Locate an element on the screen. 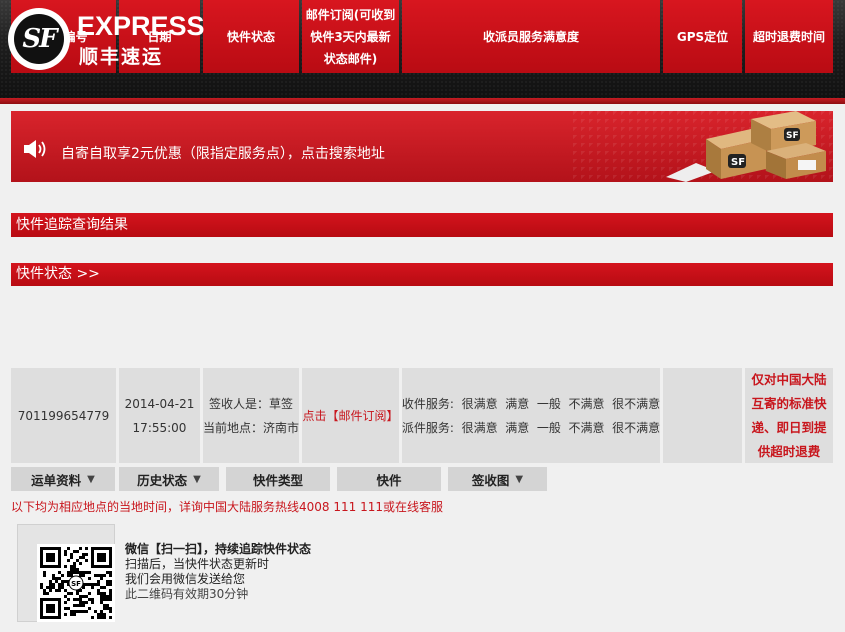 This screenshot has width=845, height=632. col-header-timeout: 超时退费时间 is located at coordinates (789, 36).